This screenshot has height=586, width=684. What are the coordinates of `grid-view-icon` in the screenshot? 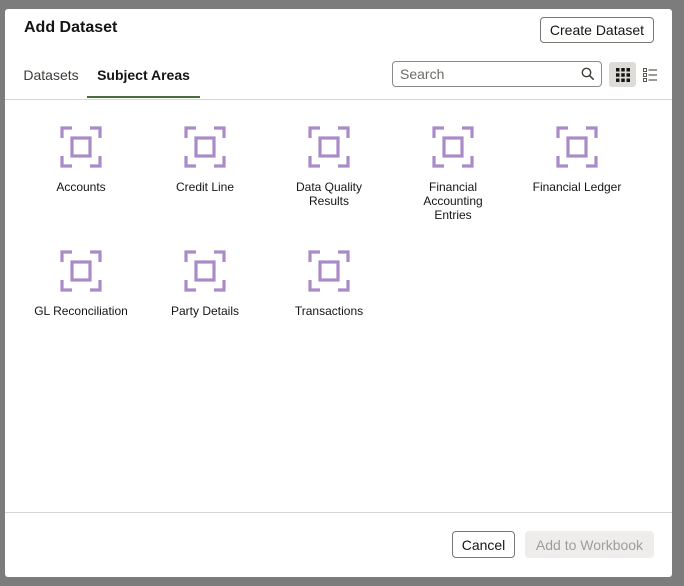 It's located at (622, 74).